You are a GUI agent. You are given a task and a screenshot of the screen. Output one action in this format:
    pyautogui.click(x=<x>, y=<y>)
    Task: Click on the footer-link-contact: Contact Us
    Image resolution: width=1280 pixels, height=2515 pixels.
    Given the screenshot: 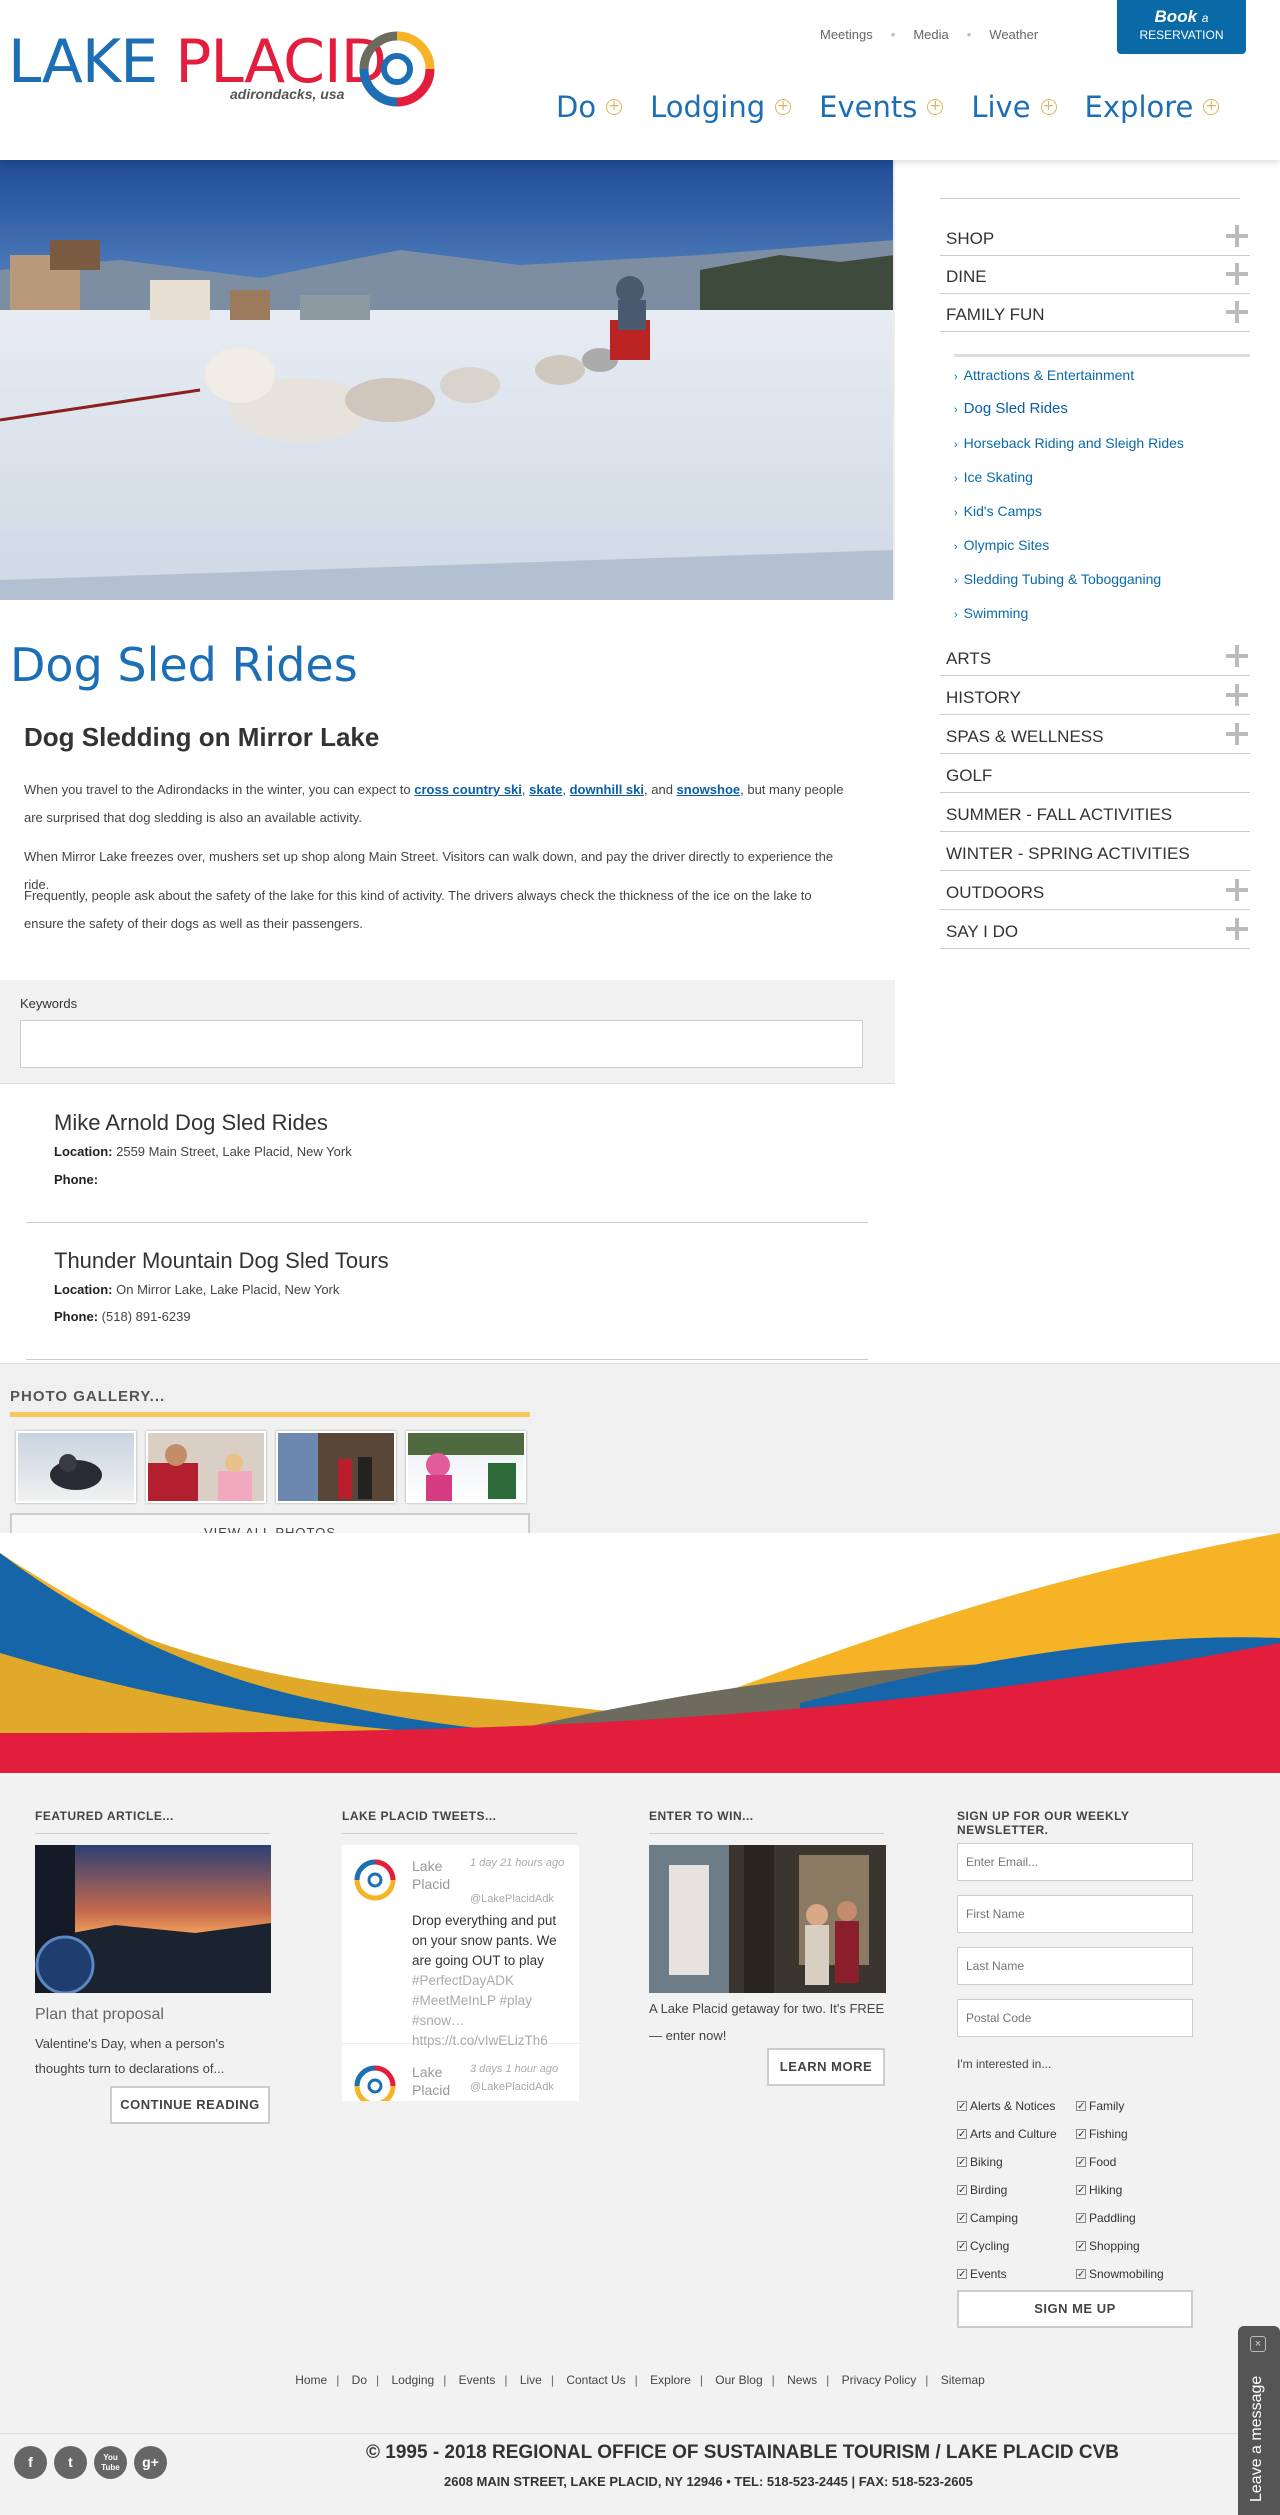 What is the action you would take?
    pyautogui.click(x=595, y=2380)
    